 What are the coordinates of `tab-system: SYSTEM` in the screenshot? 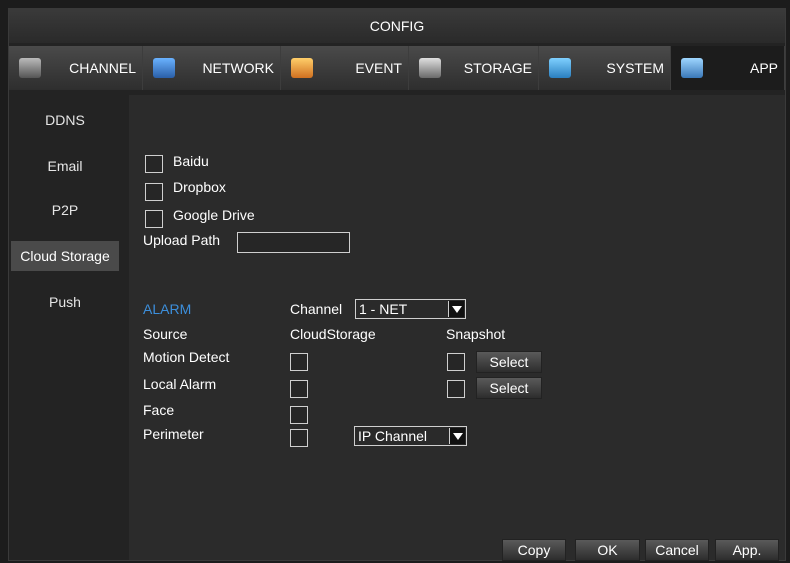 It's located at (605, 68).